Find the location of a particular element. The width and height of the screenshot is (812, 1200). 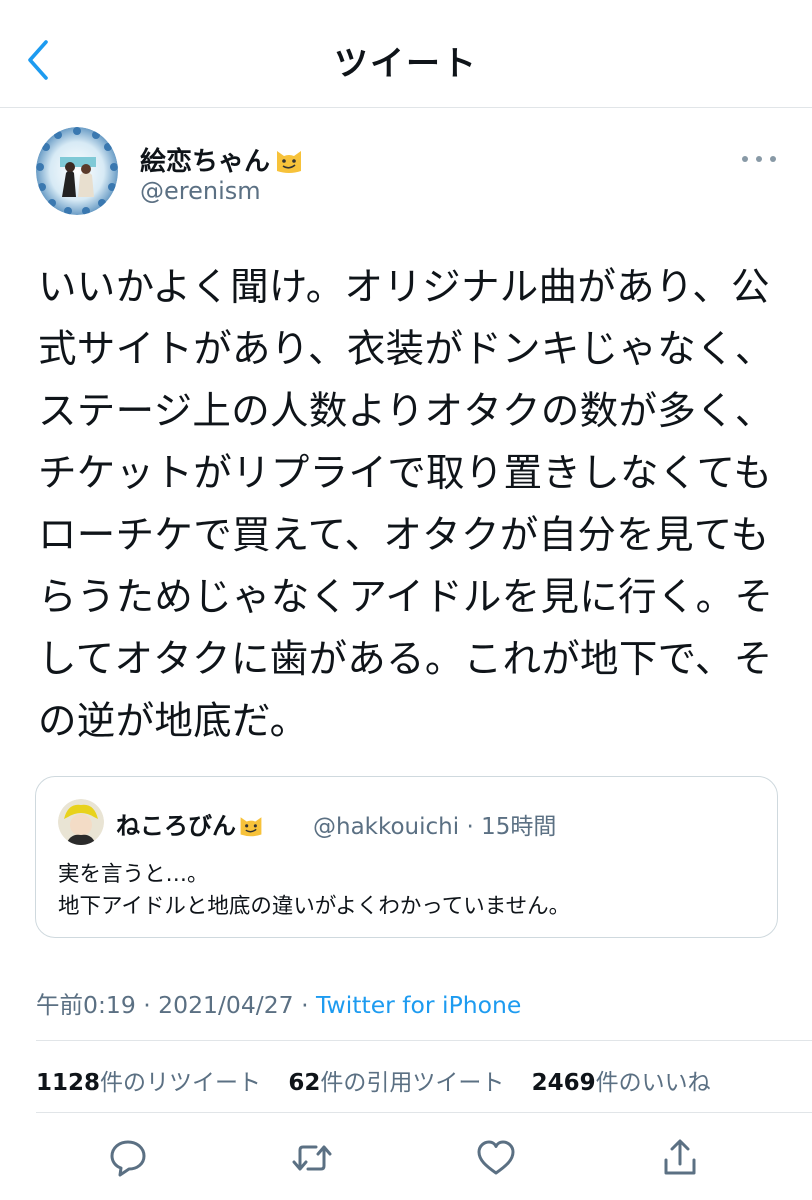

like-icon is located at coordinates (496, 1157).